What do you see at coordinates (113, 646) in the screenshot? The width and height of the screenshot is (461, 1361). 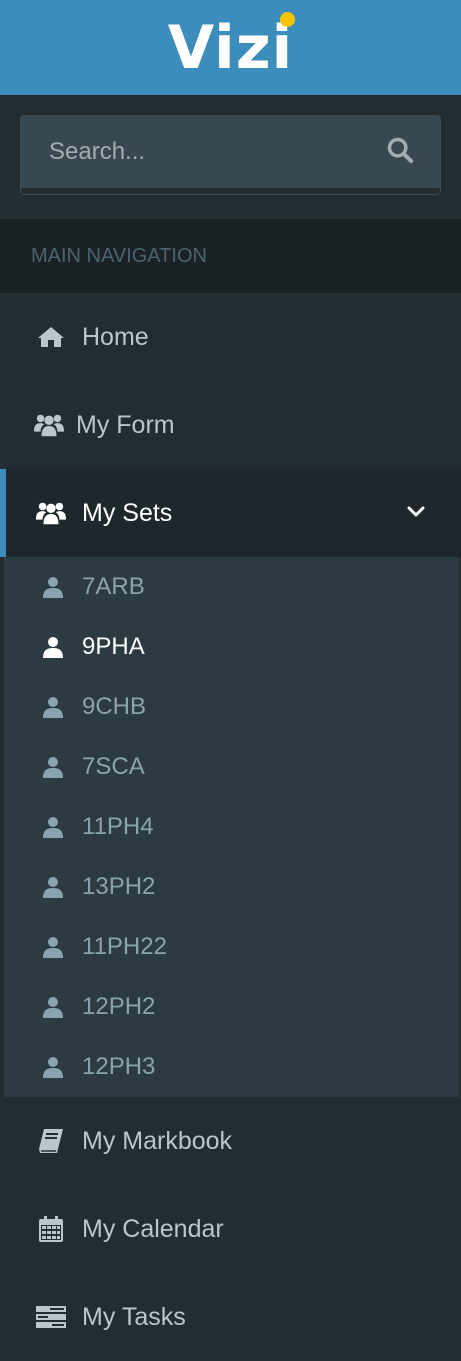 I see `set-label: 9PHA` at bounding box center [113, 646].